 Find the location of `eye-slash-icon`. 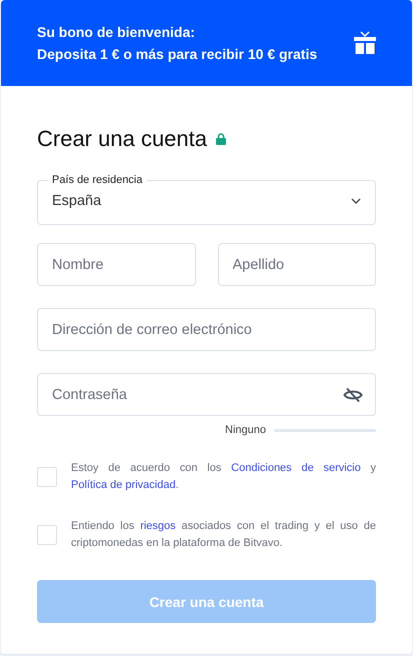

eye-slash-icon is located at coordinates (353, 395).